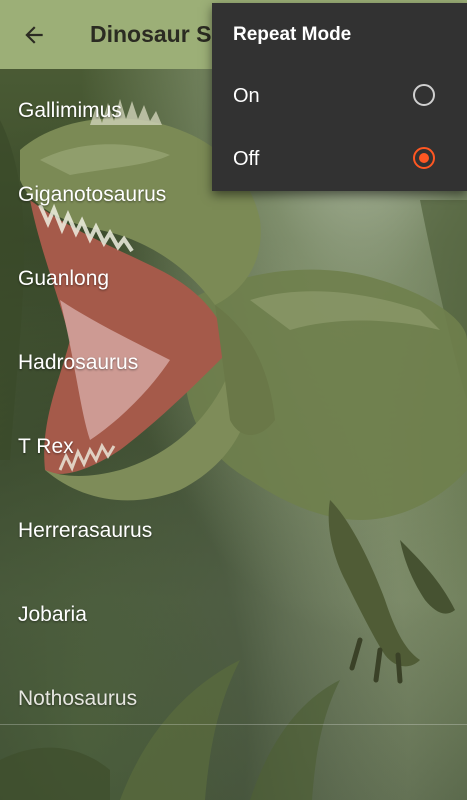 The image size is (467, 800). What do you see at coordinates (52, 614) in the screenshot?
I see `list-item-label: Jobaria` at bounding box center [52, 614].